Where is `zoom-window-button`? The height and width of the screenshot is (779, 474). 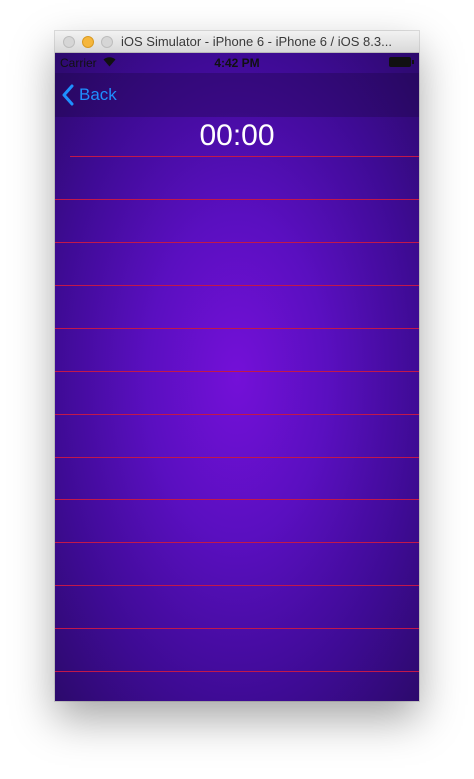 zoom-window-button is located at coordinates (107, 42).